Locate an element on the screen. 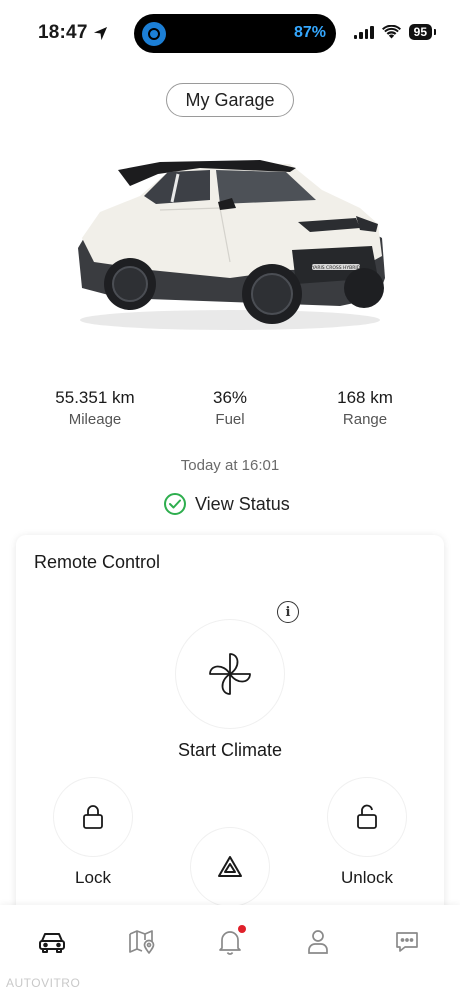 The image size is (460, 999). status-bar: 18:47 87% 95 is located at coordinates (230, 33).